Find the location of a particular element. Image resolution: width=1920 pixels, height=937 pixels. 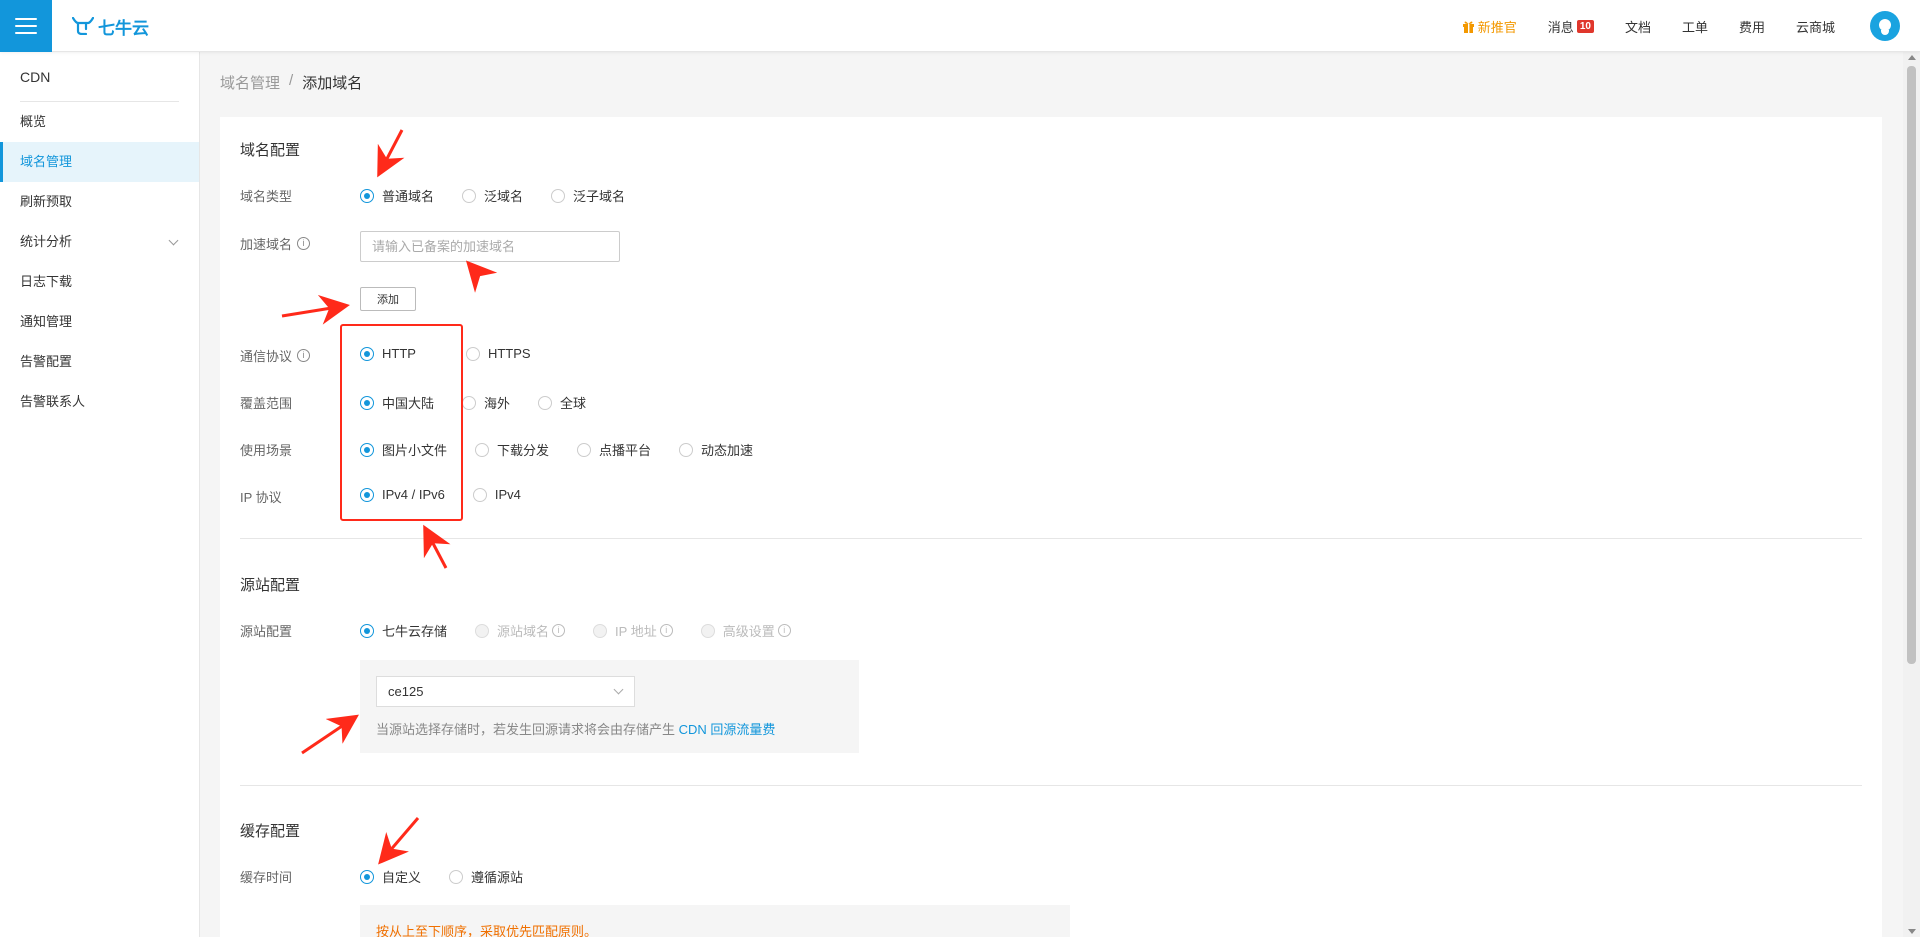

radio-label: 点播平台 is located at coordinates (625, 450).